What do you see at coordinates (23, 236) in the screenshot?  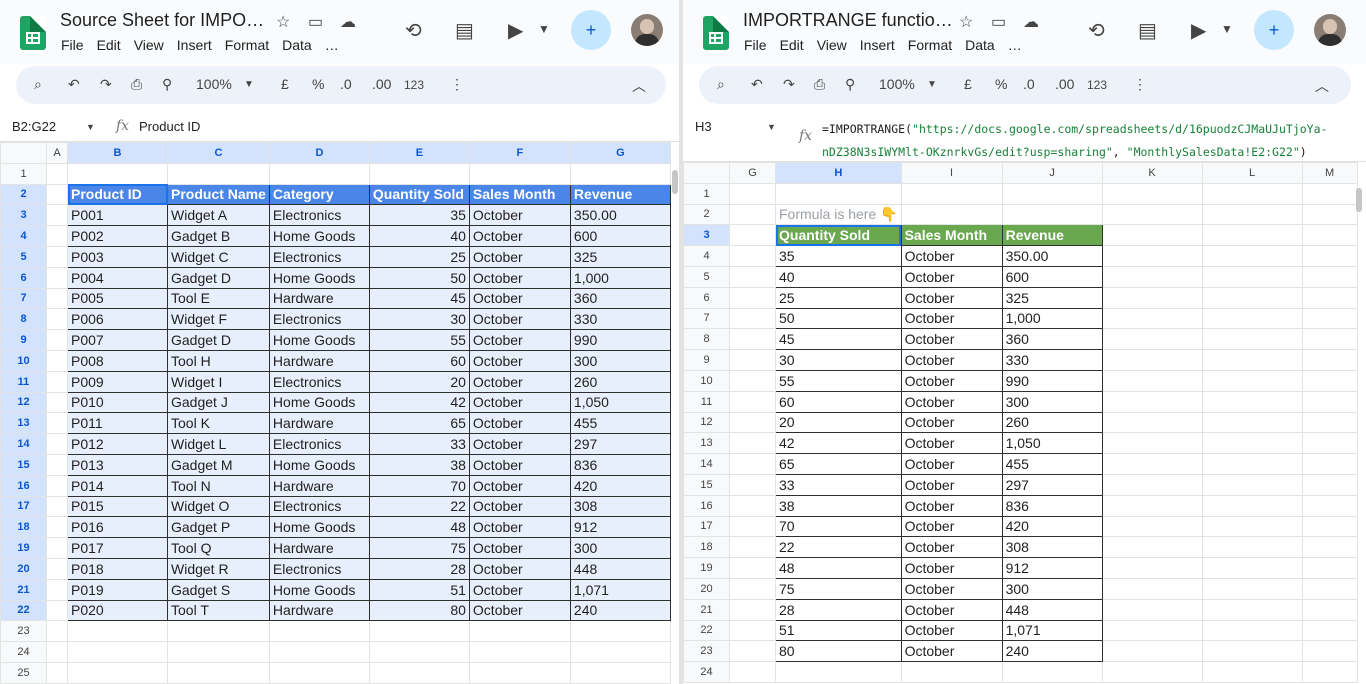 I see `row-header: 4` at bounding box center [23, 236].